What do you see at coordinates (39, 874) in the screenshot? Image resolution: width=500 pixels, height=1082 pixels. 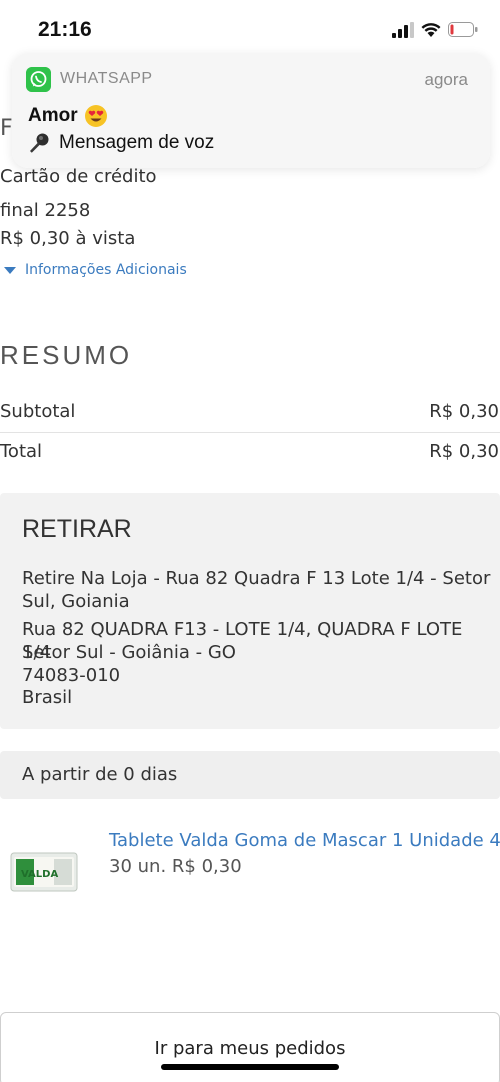 I see `product-thumb-label: VALDA` at bounding box center [39, 874].